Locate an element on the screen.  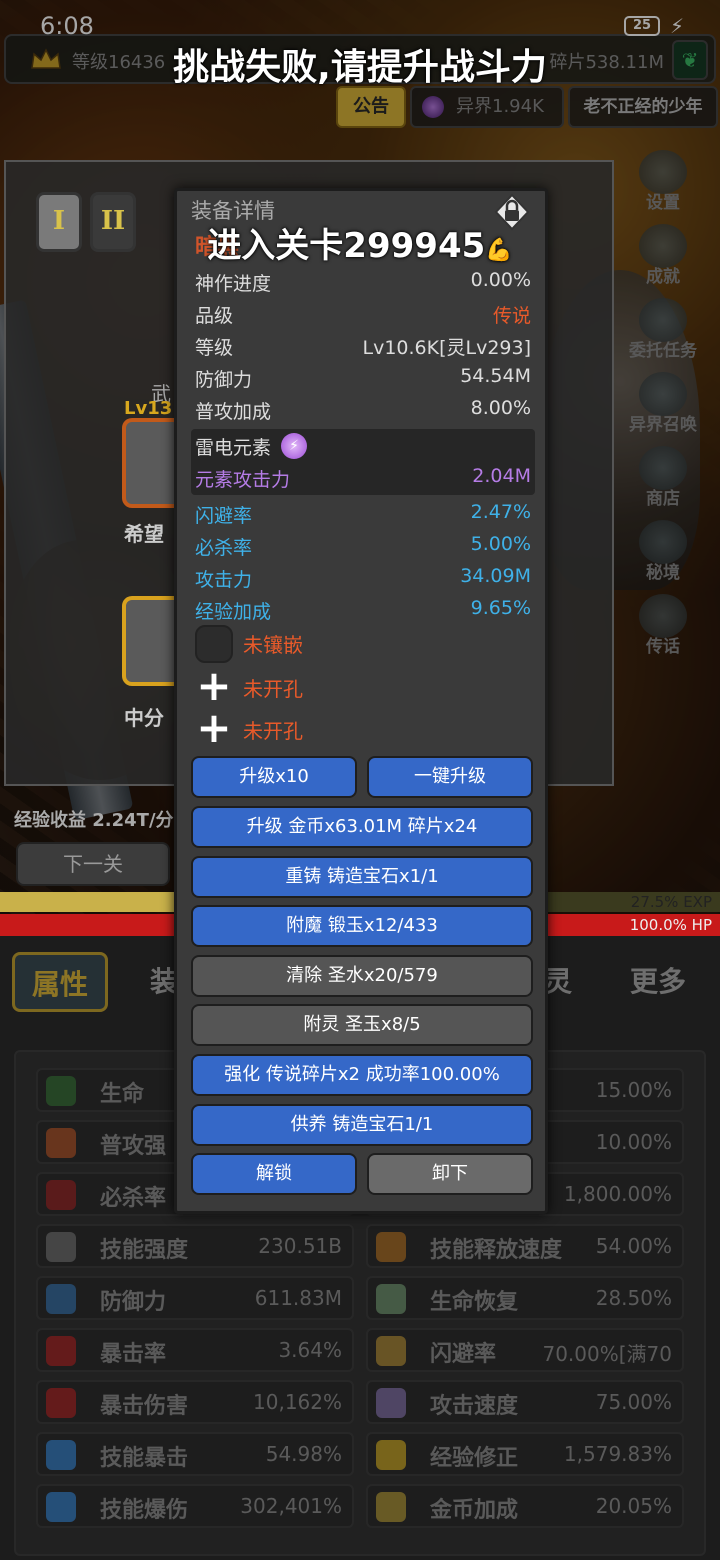
attribute-value: 1,579.83% is located at coordinates (617, 1454).